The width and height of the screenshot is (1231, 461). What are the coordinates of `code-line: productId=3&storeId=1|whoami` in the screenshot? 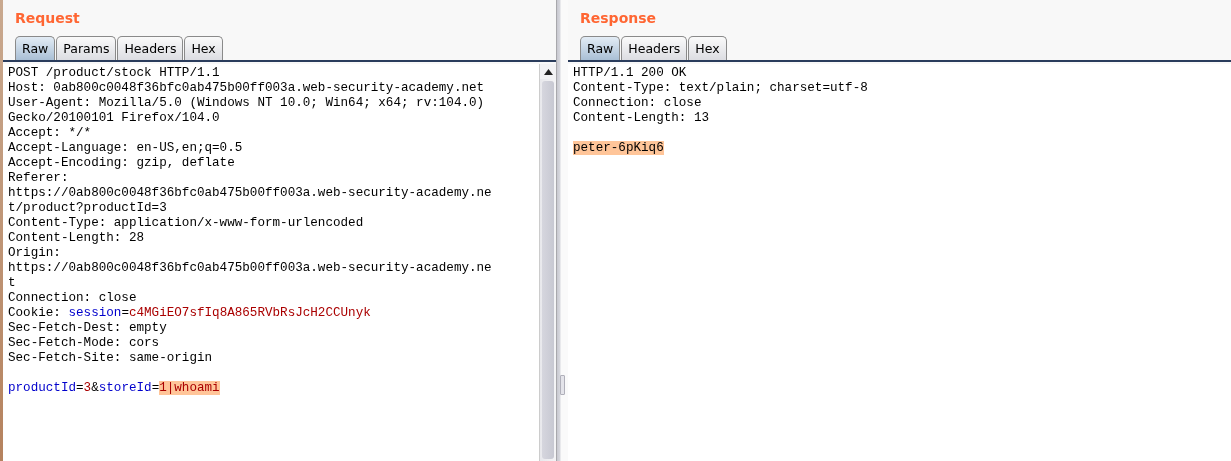 It's located at (114, 388).